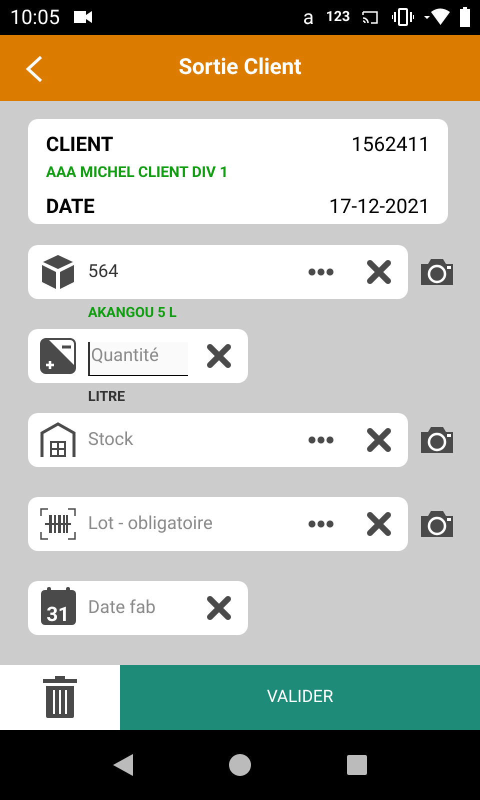 The height and width of the screenshot is (800, 480). What do you see at coordinates (403, 17) in the screenshot?
I see `vibrate-icon` at bounding box center [403, 17].